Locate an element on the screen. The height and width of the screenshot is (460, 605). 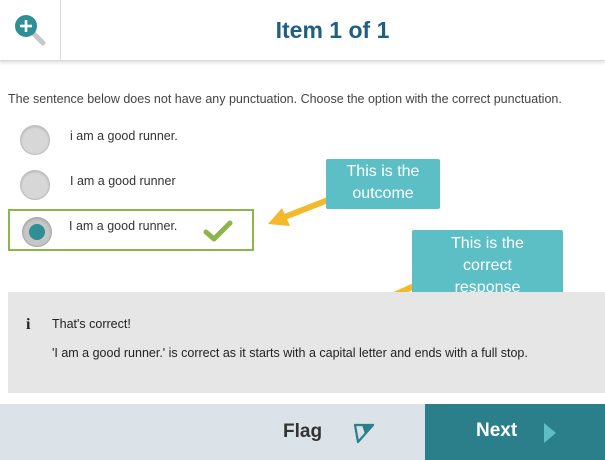
answer-option-3: I am a good runner. is located at coordinates (131, 230).